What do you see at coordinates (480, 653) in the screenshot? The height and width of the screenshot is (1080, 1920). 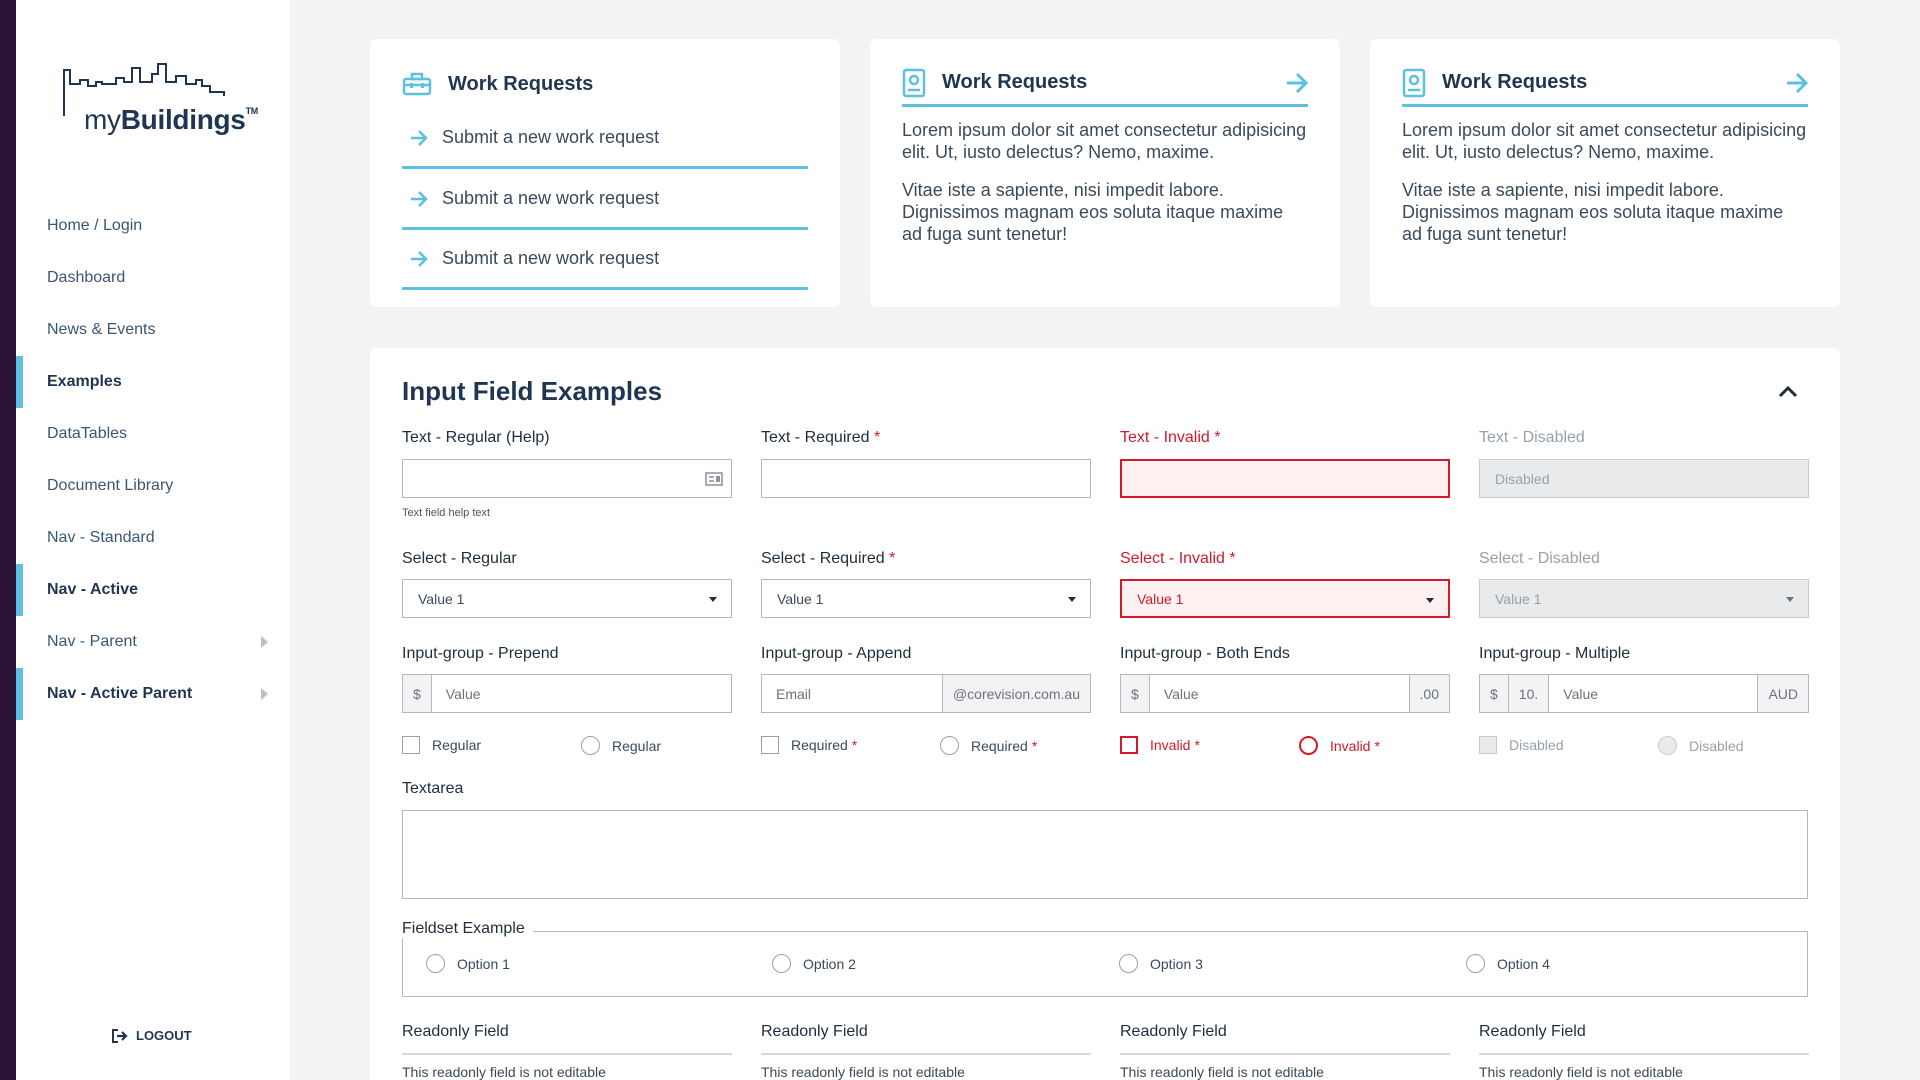 I see `input-group-prepend-label: Input-group - Prepend` at bounding box center [480, 653].